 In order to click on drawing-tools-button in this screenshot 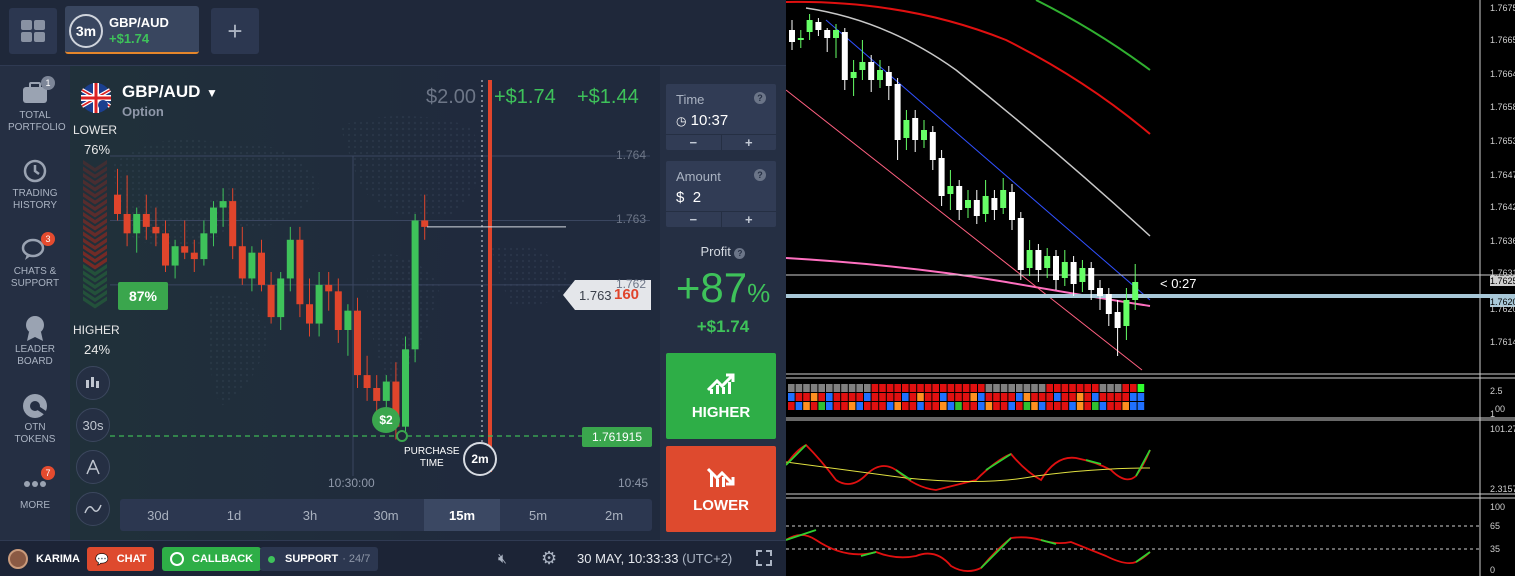, I will do `click(93, 467)`.